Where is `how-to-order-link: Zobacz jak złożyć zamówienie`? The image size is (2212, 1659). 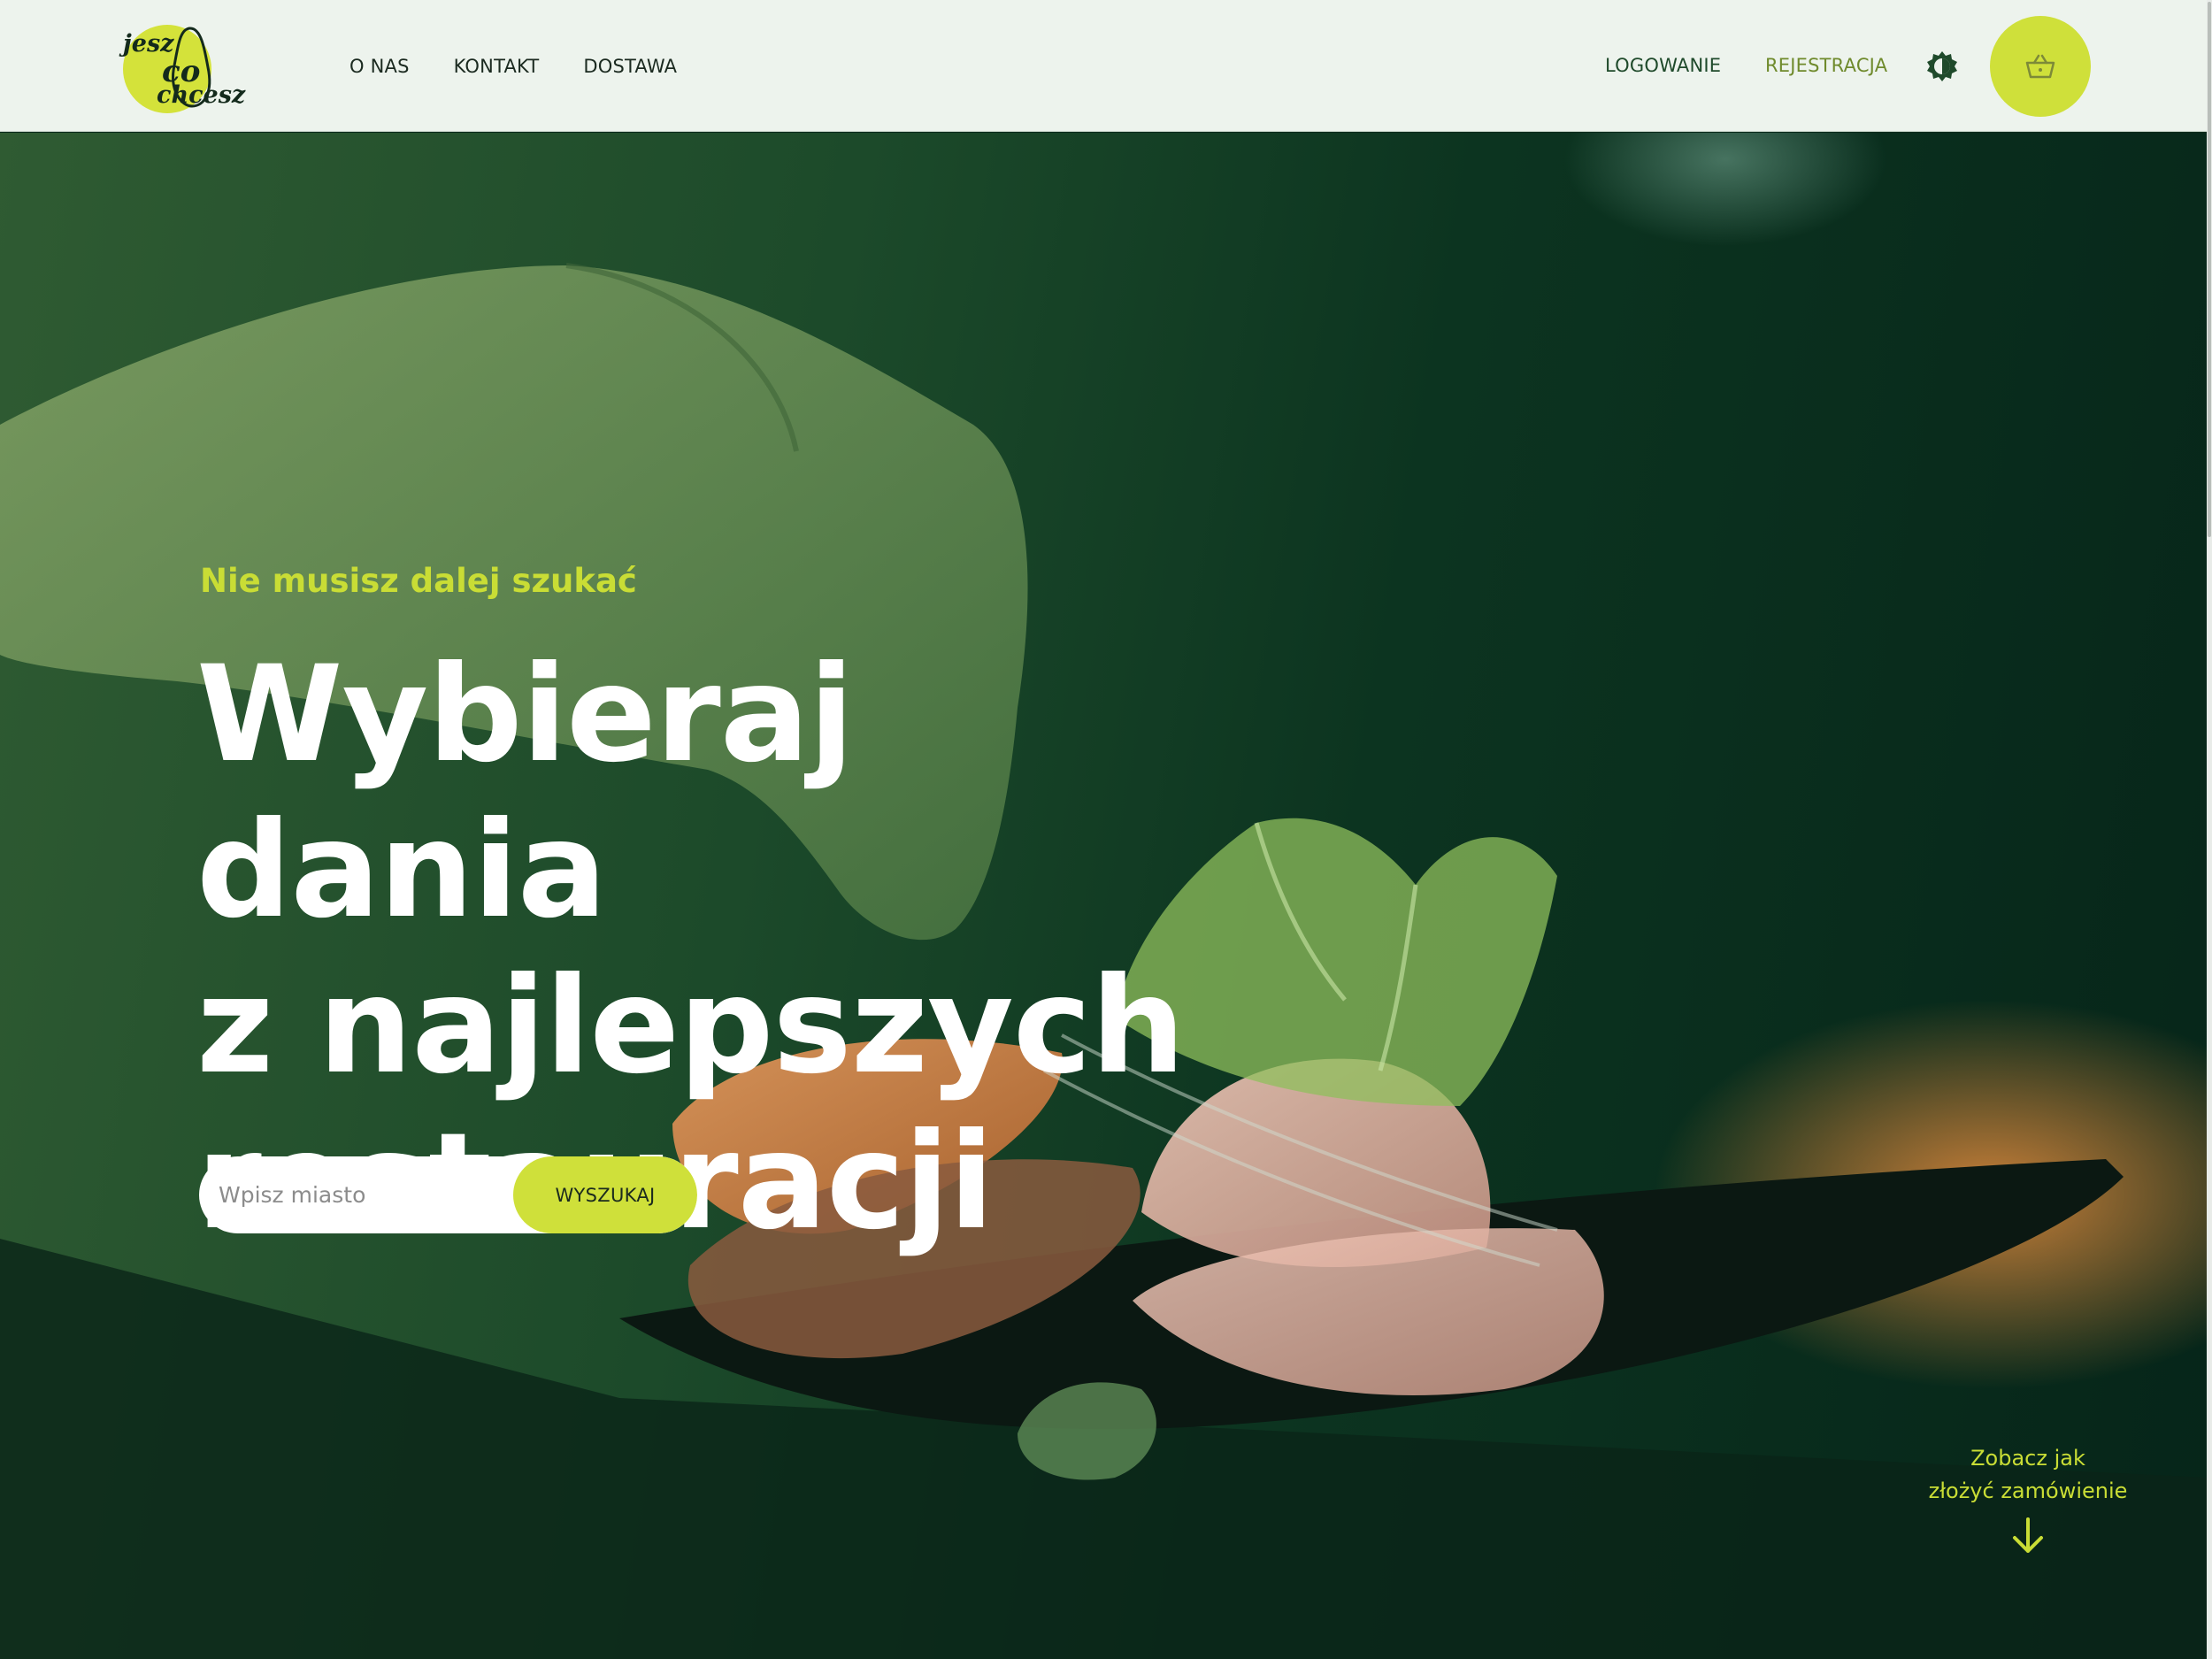
how-to-order-link: Zobacz jak złożyć zamówienie is located at coordinates (2028, 1498).